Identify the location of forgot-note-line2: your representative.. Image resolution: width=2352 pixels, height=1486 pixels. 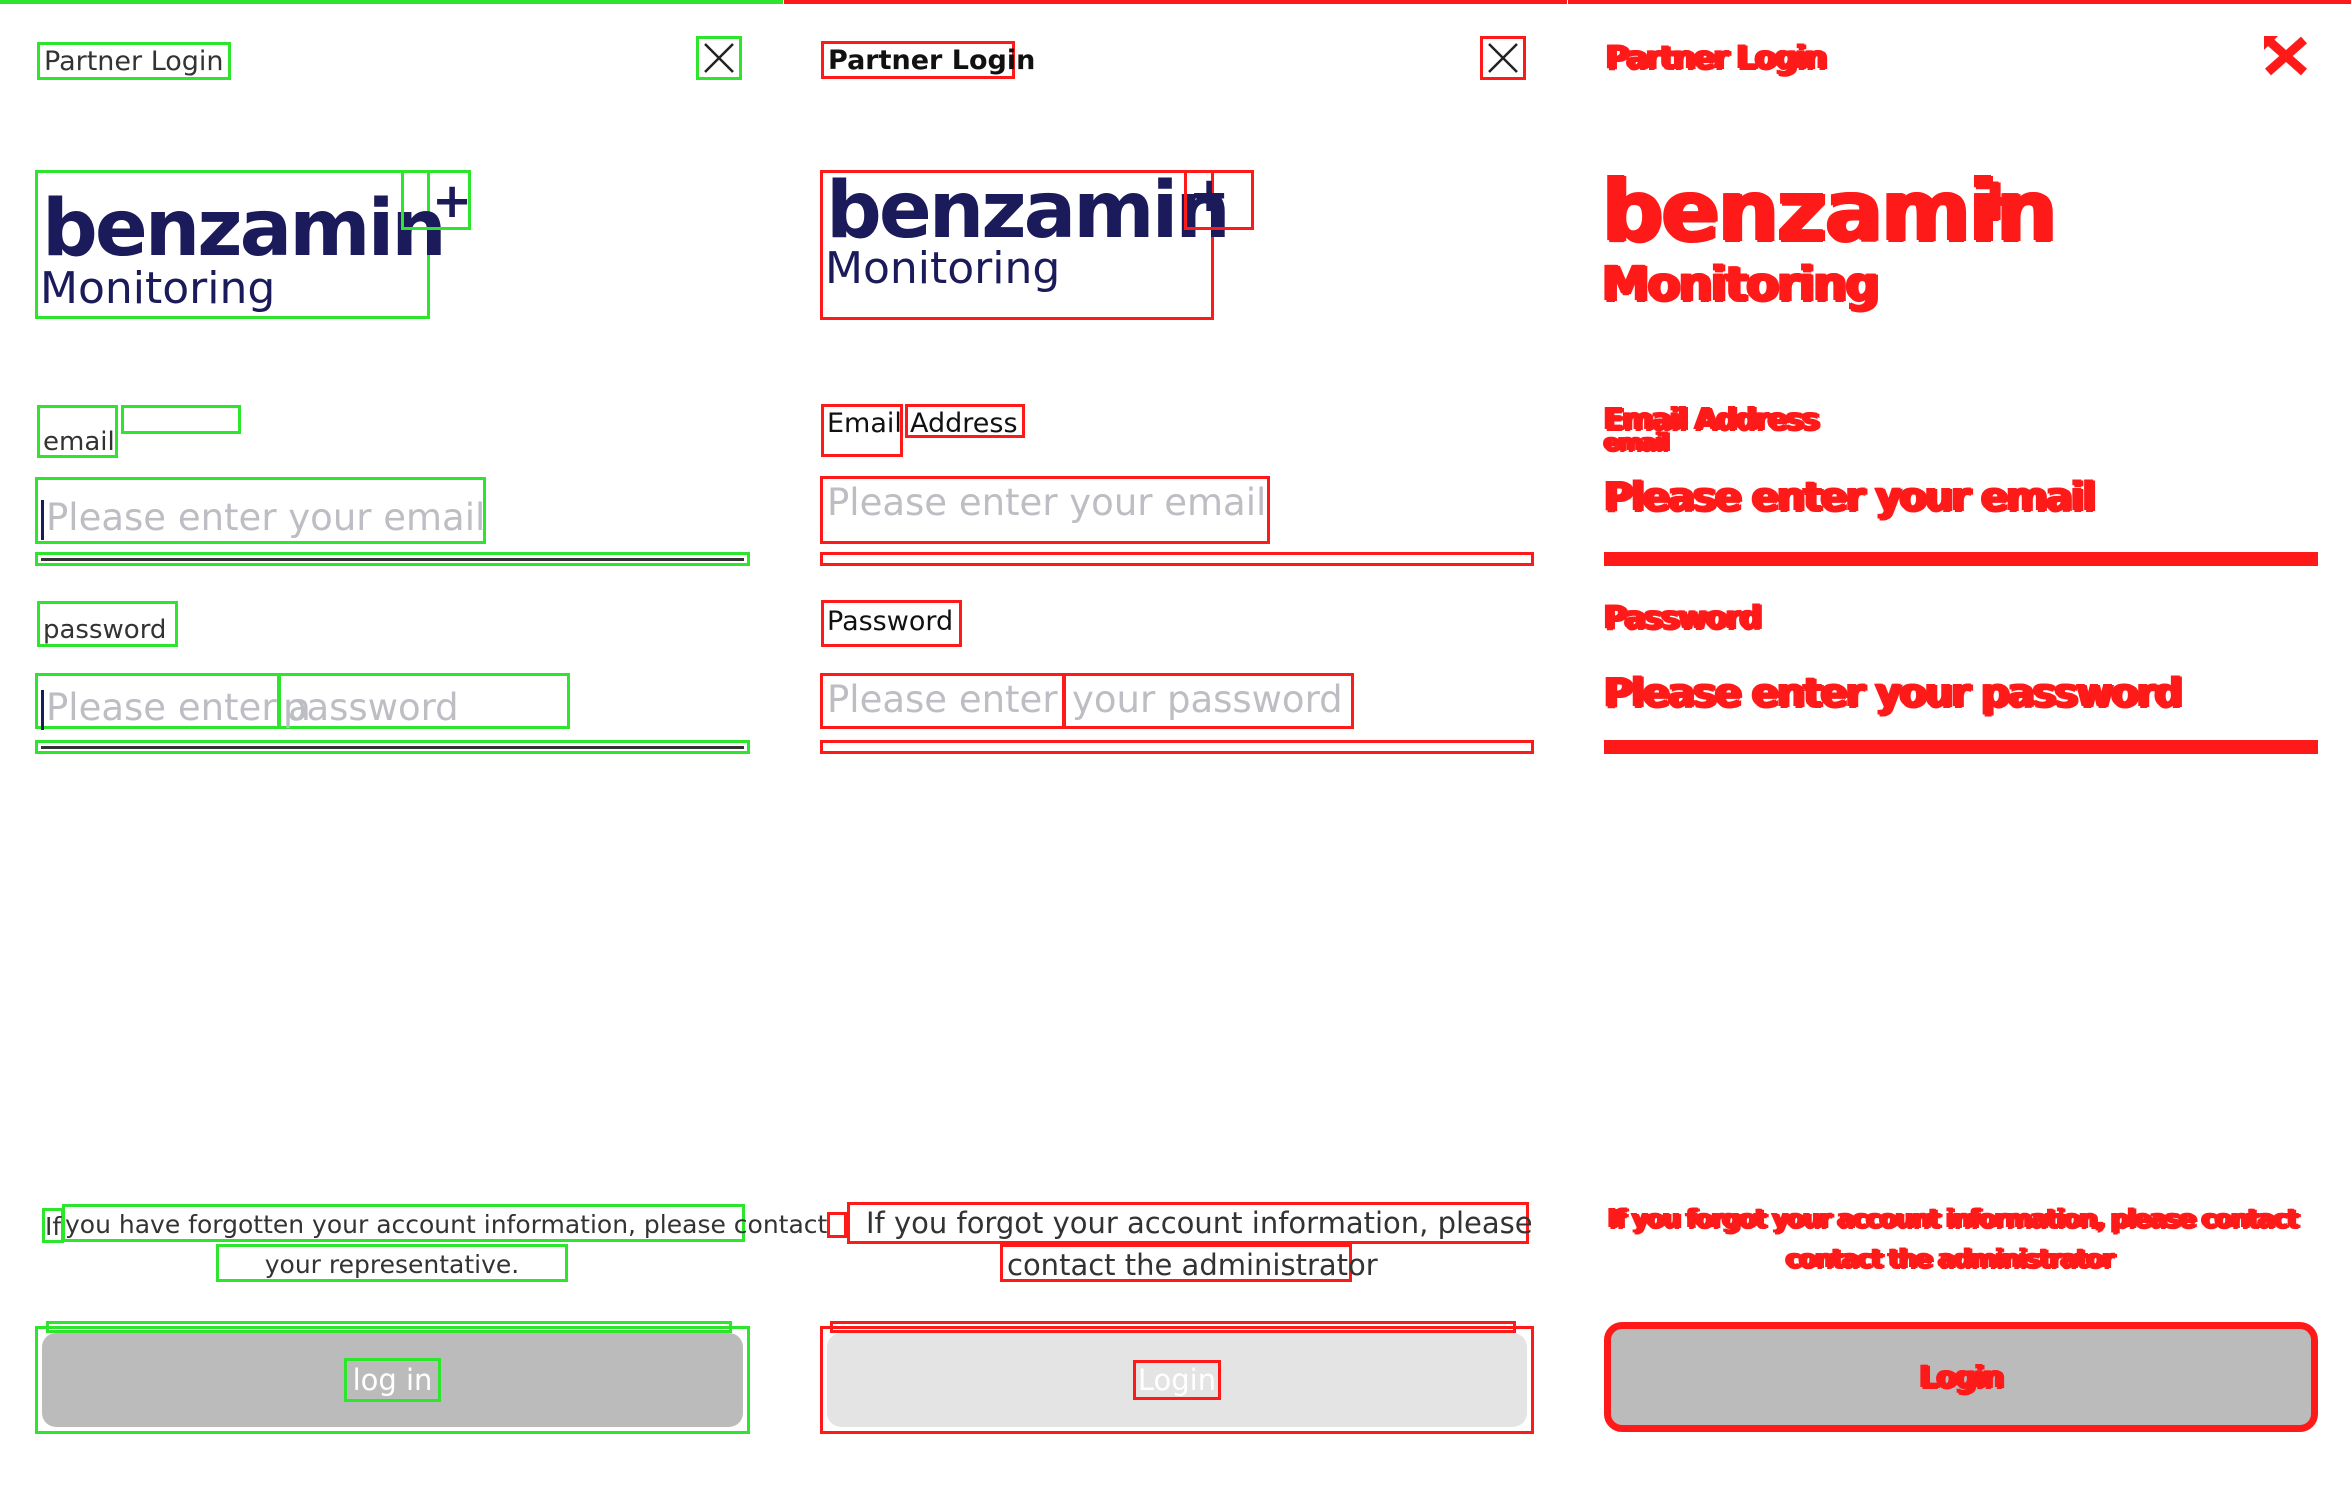
(392, 1263).